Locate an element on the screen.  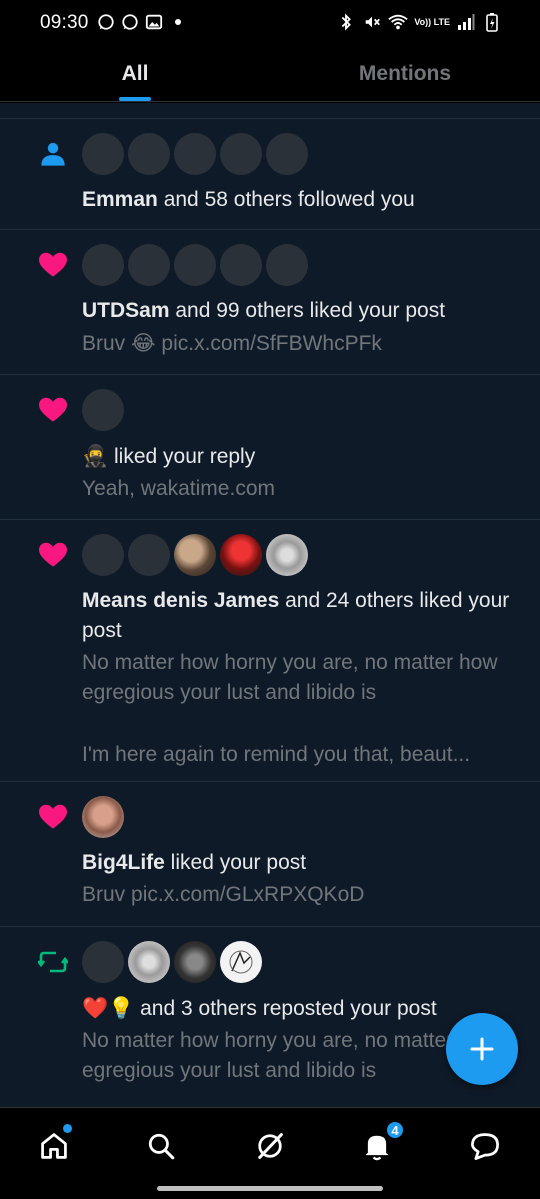
laughing-emoji: 😂 is located at coordinates (143, 343).